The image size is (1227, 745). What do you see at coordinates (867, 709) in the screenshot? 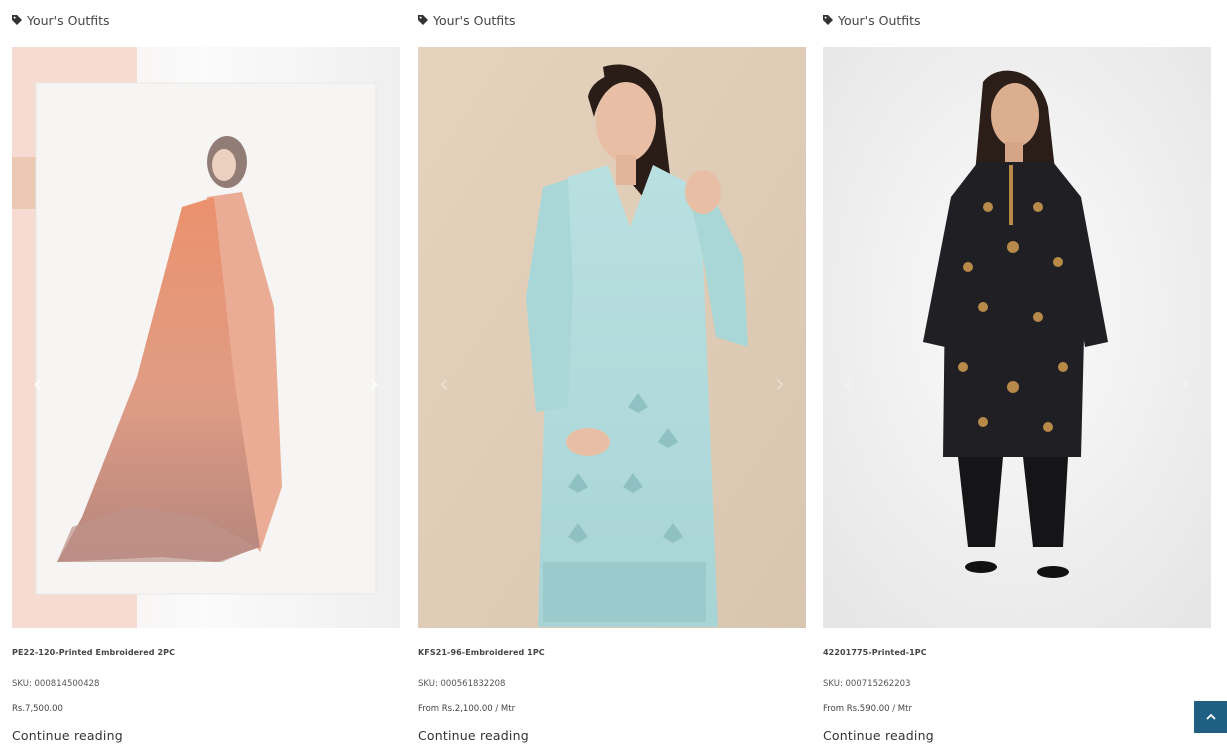
I see `product-price: From Rs.590.00 / Mtr` at bounding box center [867, 709].